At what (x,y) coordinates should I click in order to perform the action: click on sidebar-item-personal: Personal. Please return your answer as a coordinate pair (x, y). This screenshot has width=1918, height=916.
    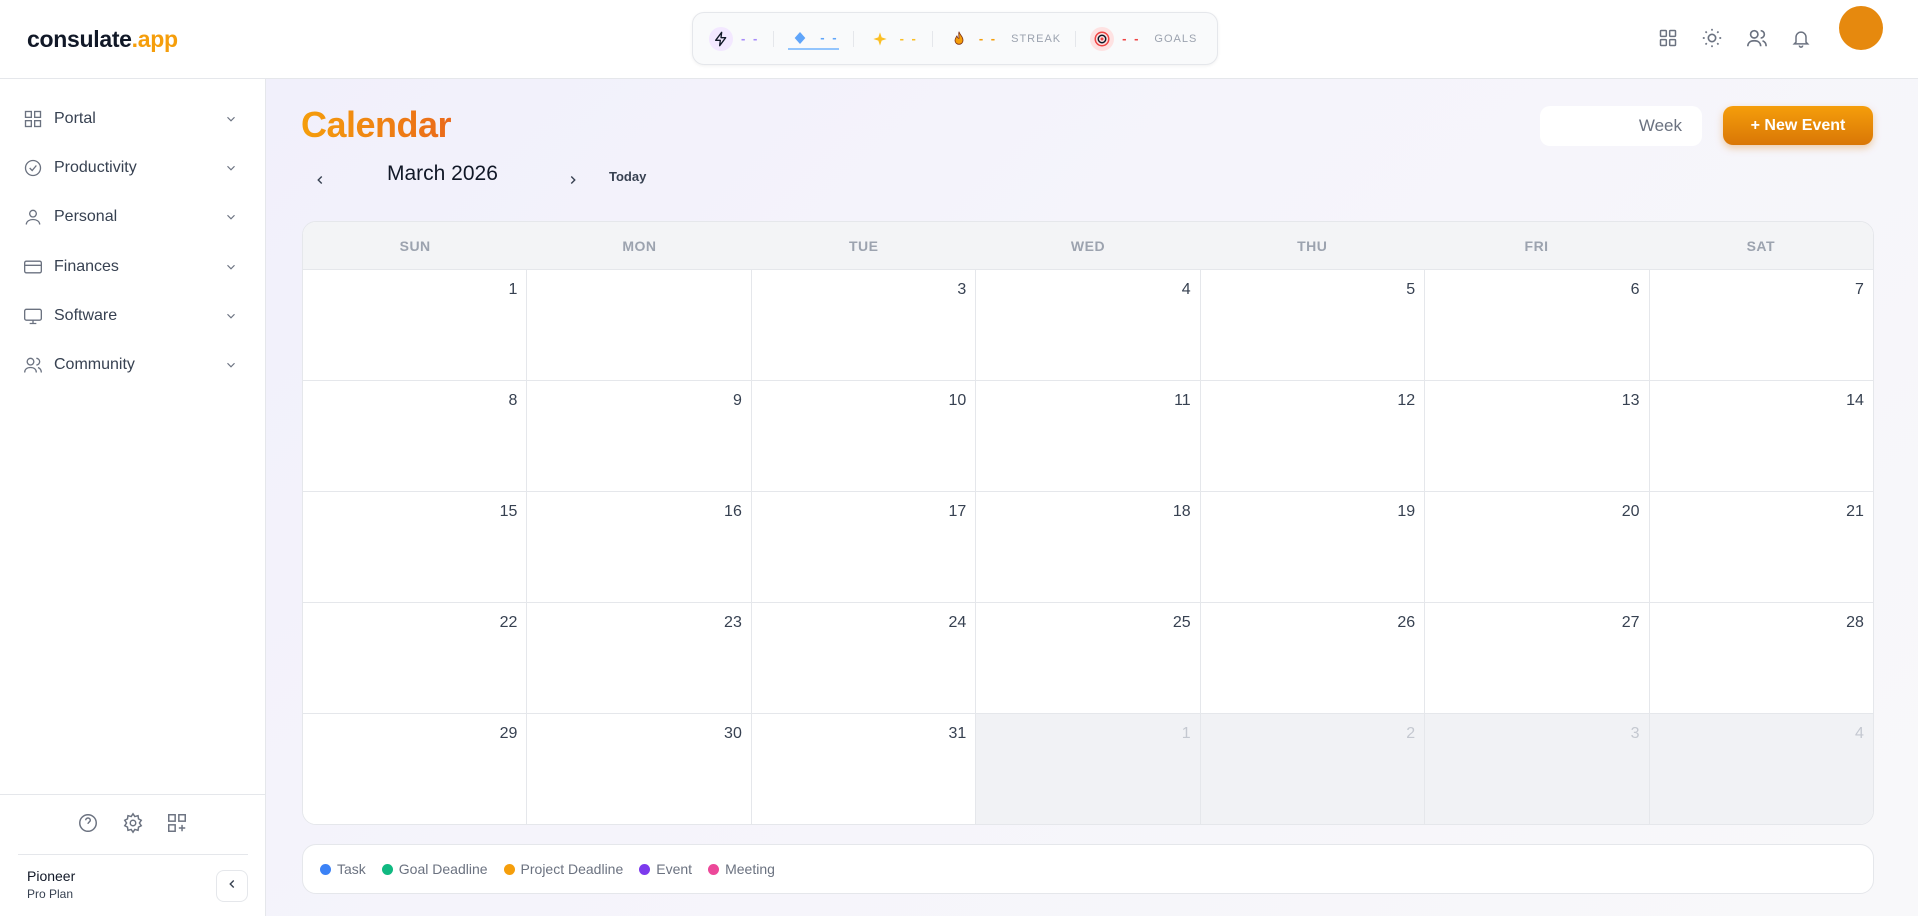
    Looking at the image, I should click on (130, 217).